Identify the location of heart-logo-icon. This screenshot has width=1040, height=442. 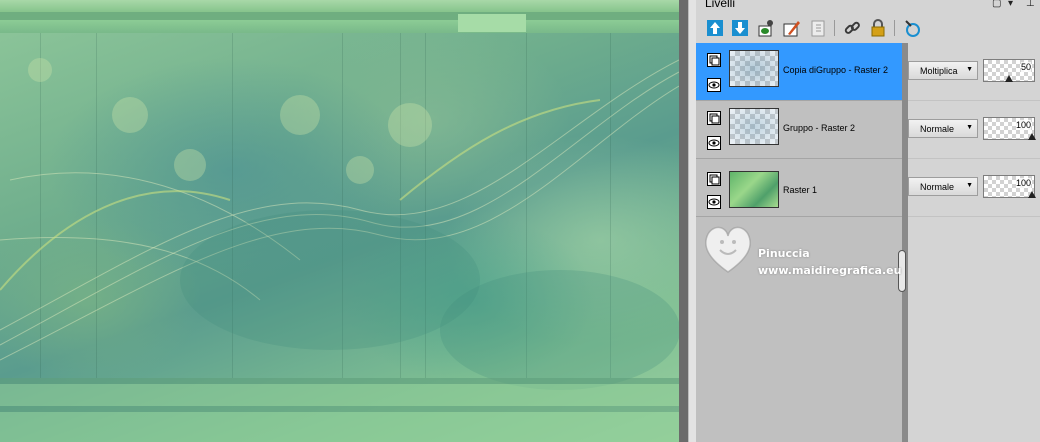
(728, 249).